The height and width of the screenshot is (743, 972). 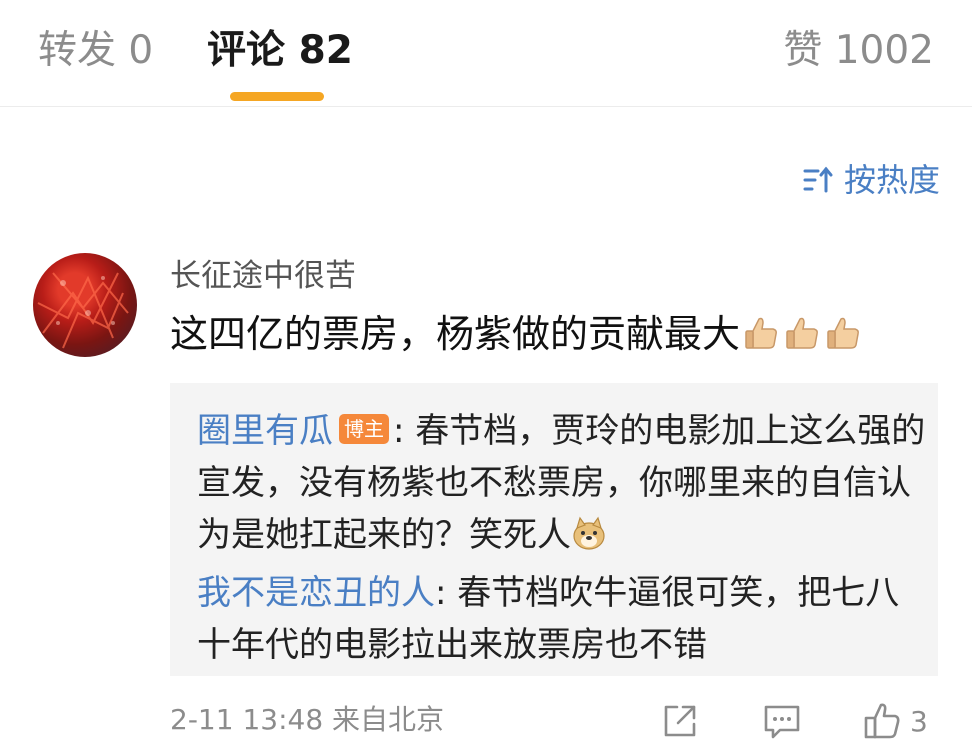 I want to click on tab-likes: 赞 1002, so click(x=858, y=51).